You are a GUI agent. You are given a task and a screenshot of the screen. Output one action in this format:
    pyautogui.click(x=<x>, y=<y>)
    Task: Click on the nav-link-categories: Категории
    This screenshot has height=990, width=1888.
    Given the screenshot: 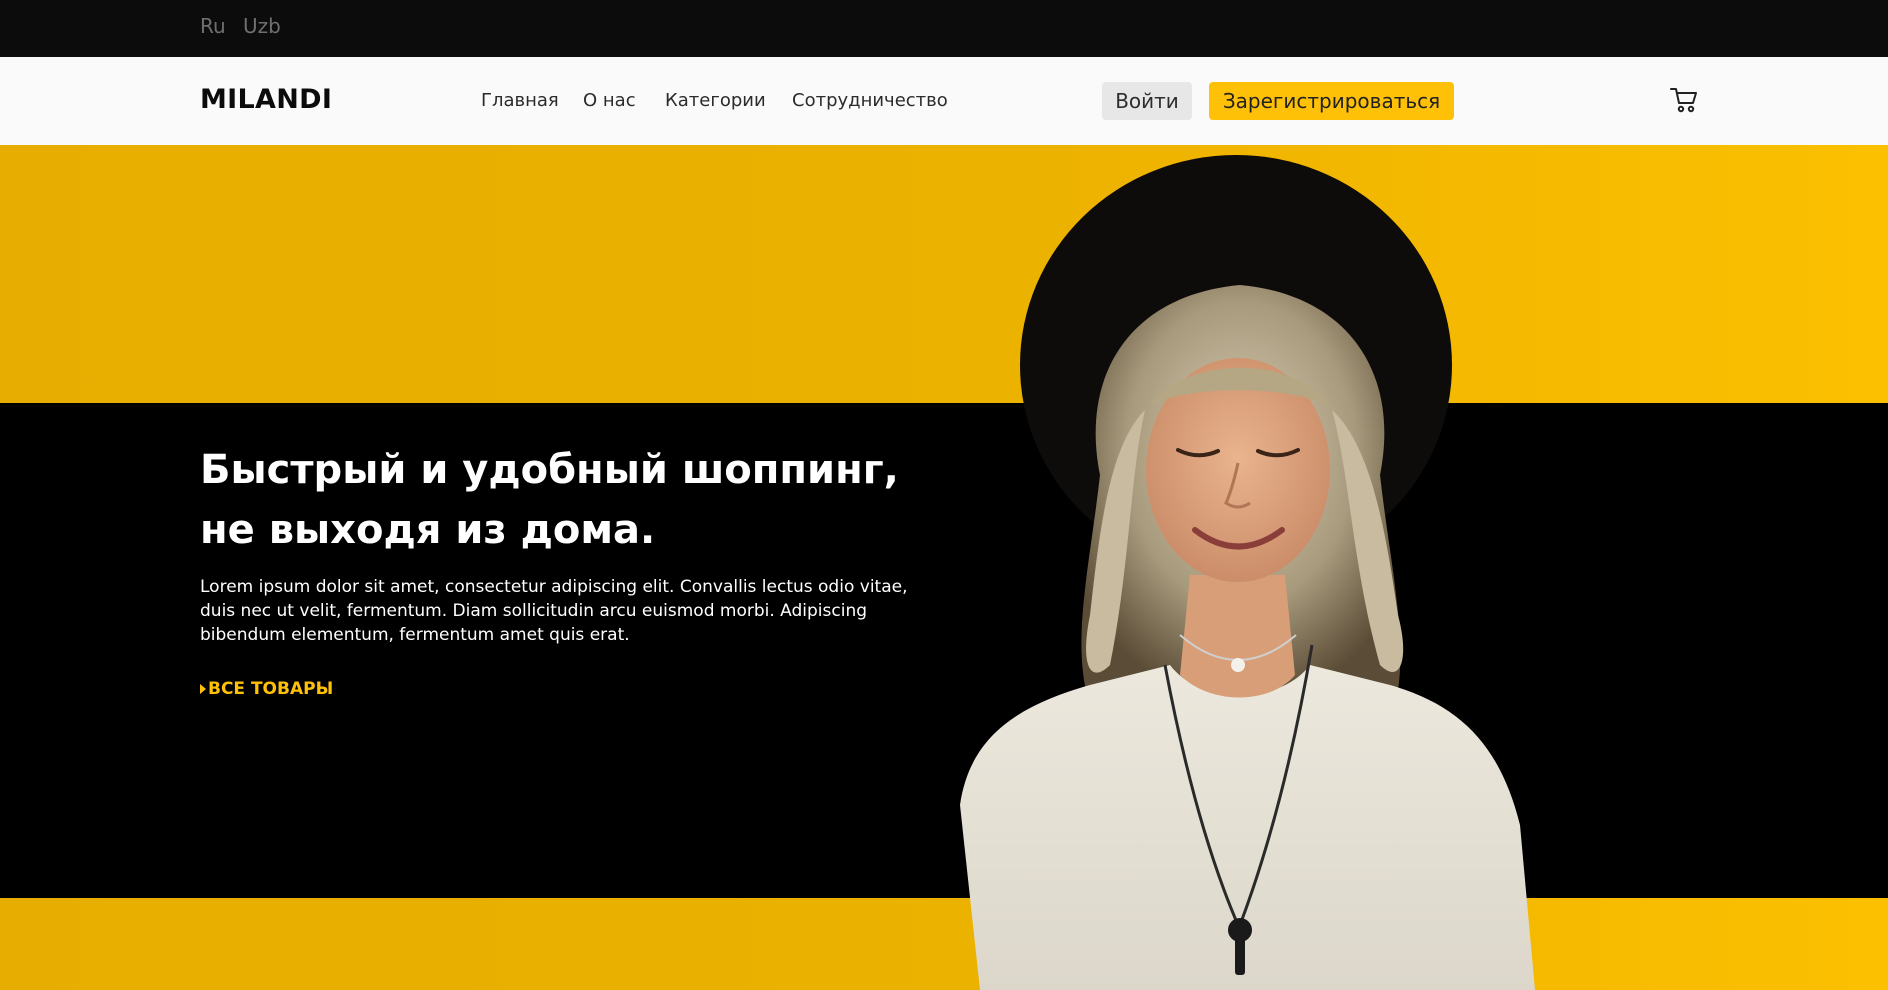 What is the action you would take?
    pyautogui.click(x=715, y=100)
    